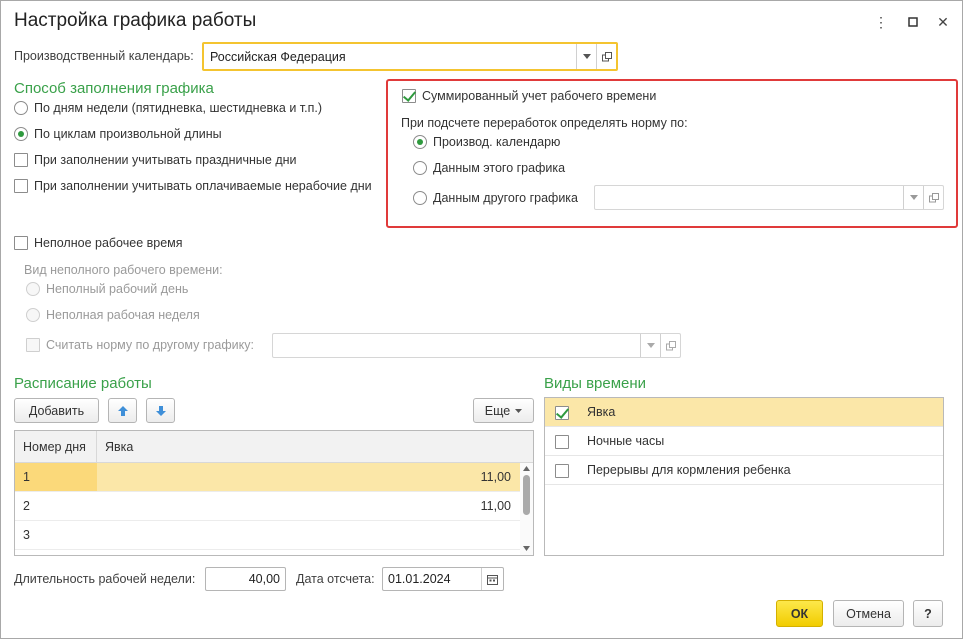  What do you see at coordinates (21, 108) in the screenshot?
I see `radio-weekdays` at bounding box center [21, 108].